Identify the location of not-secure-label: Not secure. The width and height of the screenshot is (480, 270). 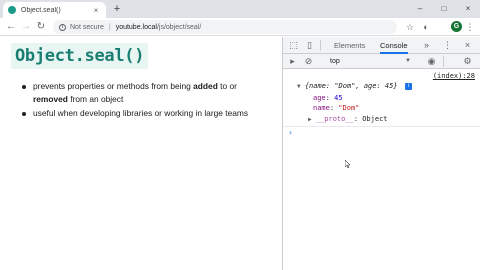
(87, 27).